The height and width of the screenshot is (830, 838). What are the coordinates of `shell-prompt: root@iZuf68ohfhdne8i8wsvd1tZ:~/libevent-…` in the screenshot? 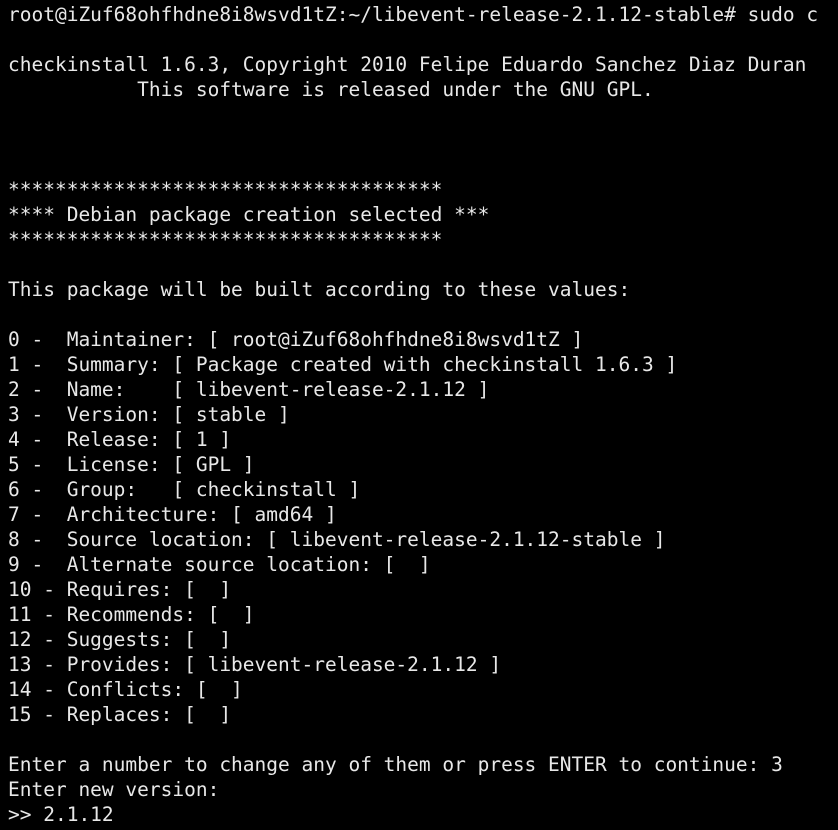 It's located at (413, 14).